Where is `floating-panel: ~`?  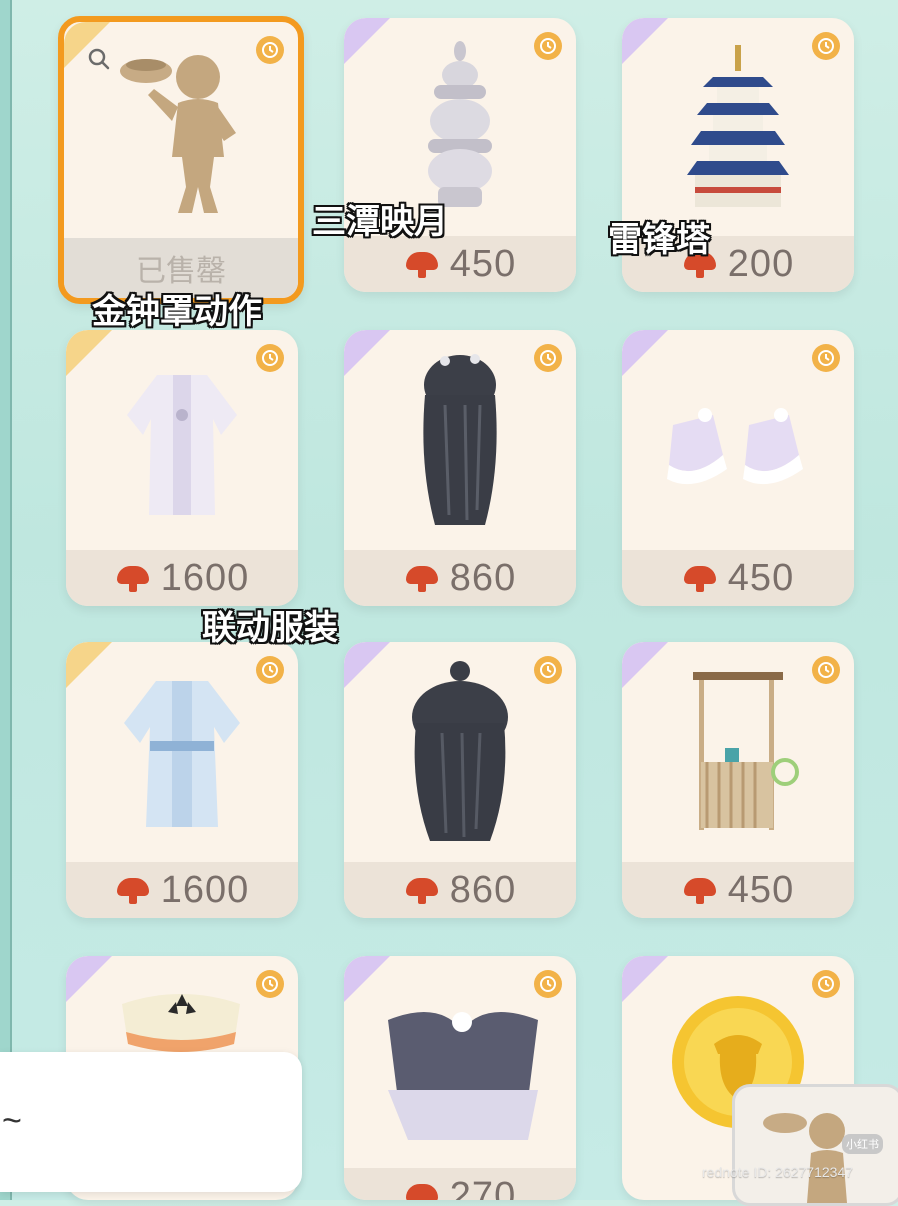 floating-panel: ~ is located at coordinates (151, 1122).